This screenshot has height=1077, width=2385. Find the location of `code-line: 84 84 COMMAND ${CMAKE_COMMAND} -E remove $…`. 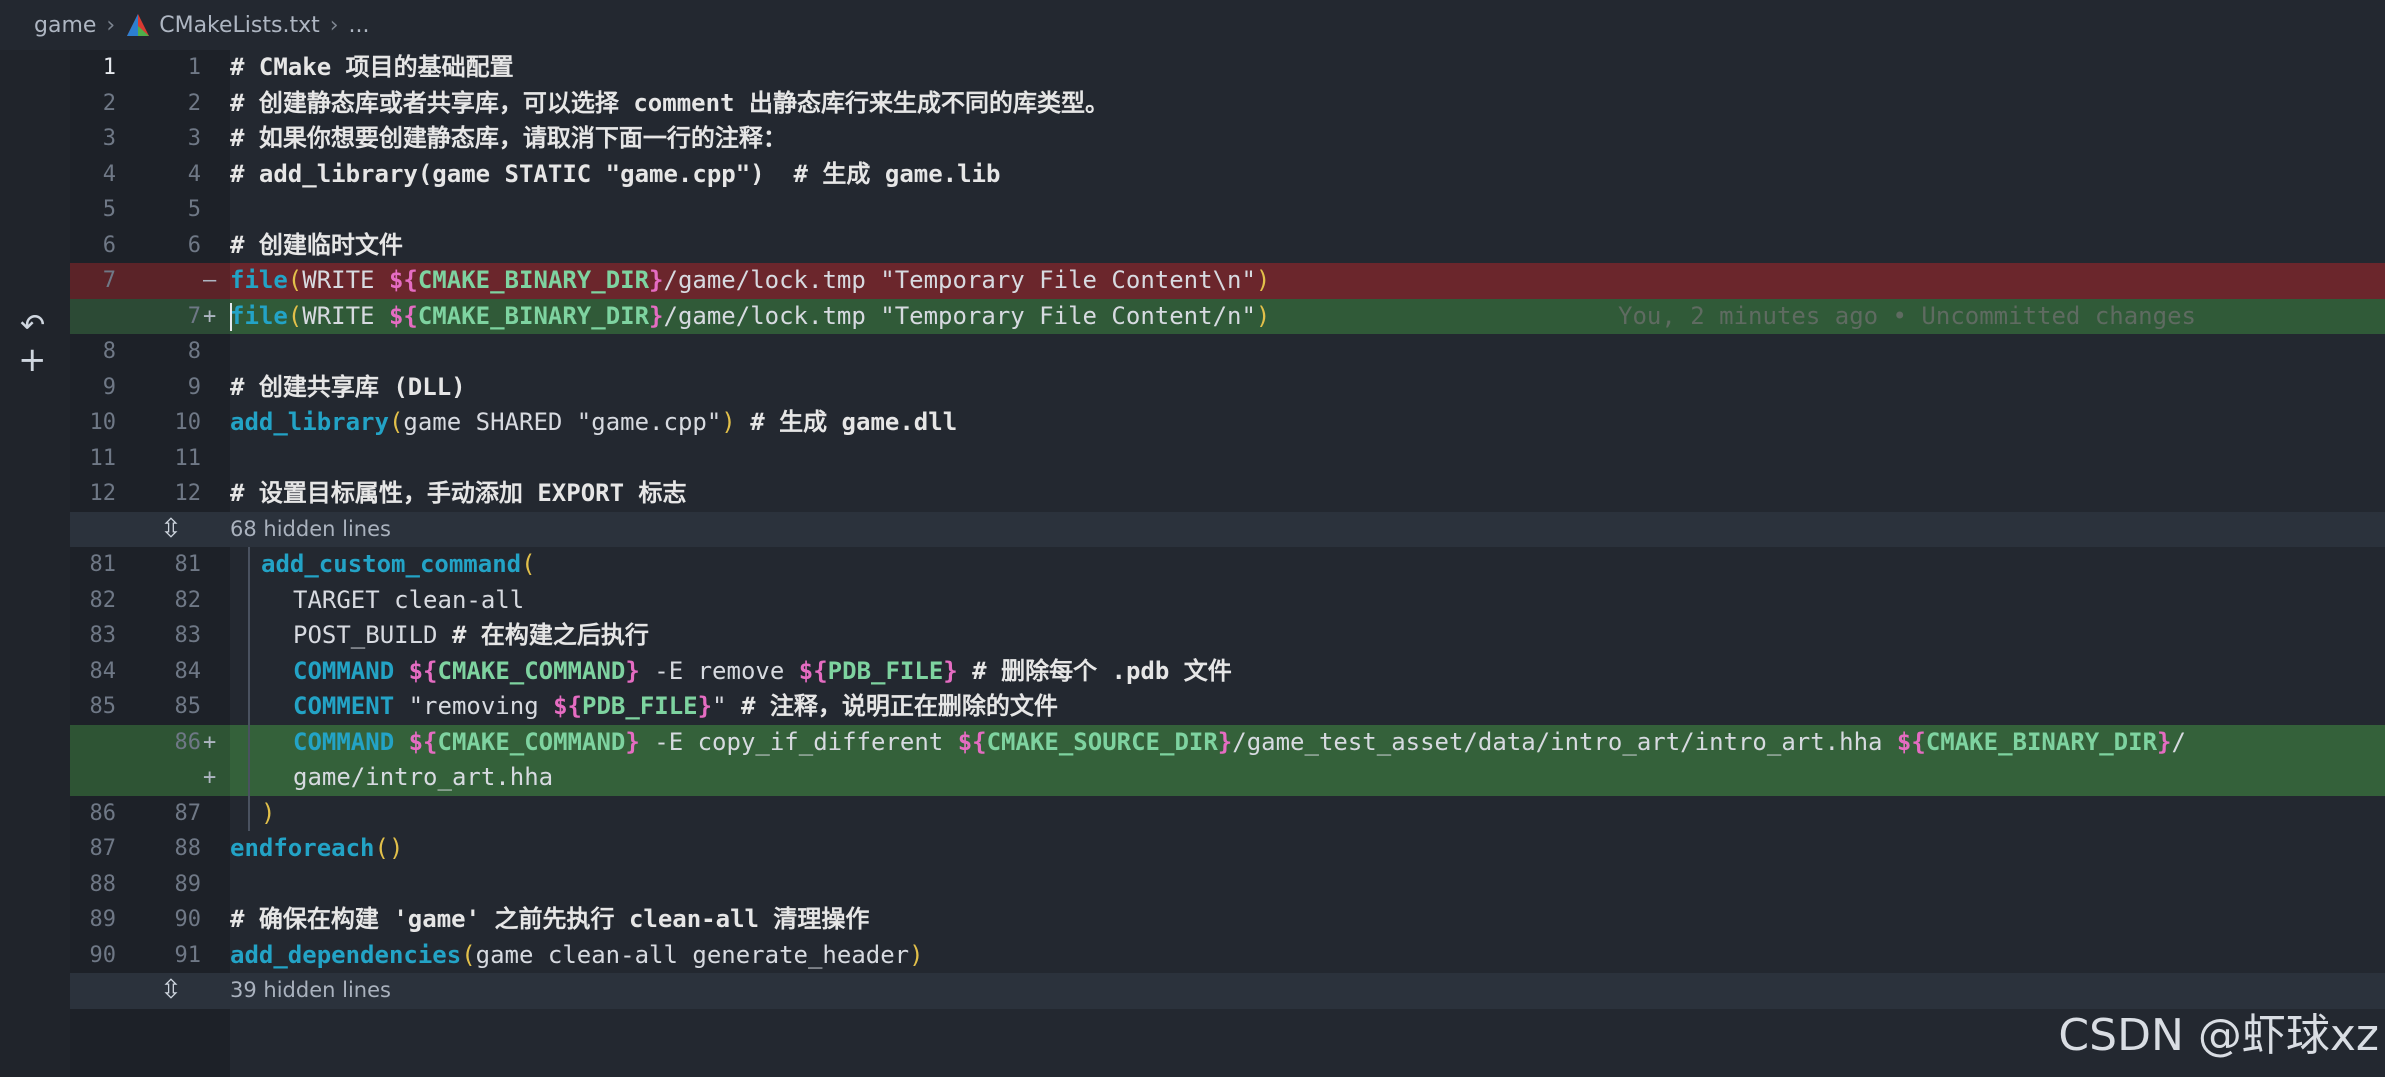

code-line: 84 84 COMMAND ${CMAKE_COMMAND} -E remove $… is located at coordinates (1227, 671).